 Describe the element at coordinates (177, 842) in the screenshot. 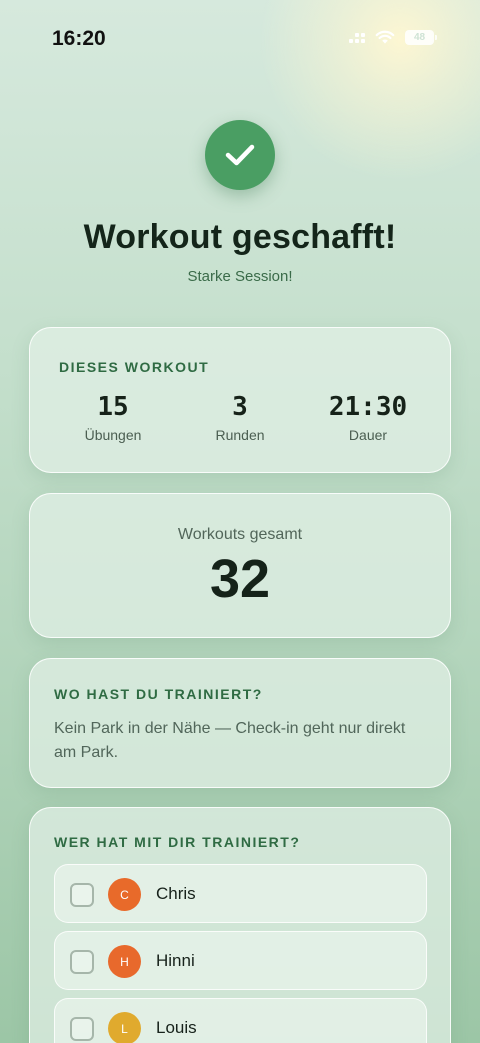

I see `partners-heading: WER HAT MIT DIR TRAINIERT?` at that location.